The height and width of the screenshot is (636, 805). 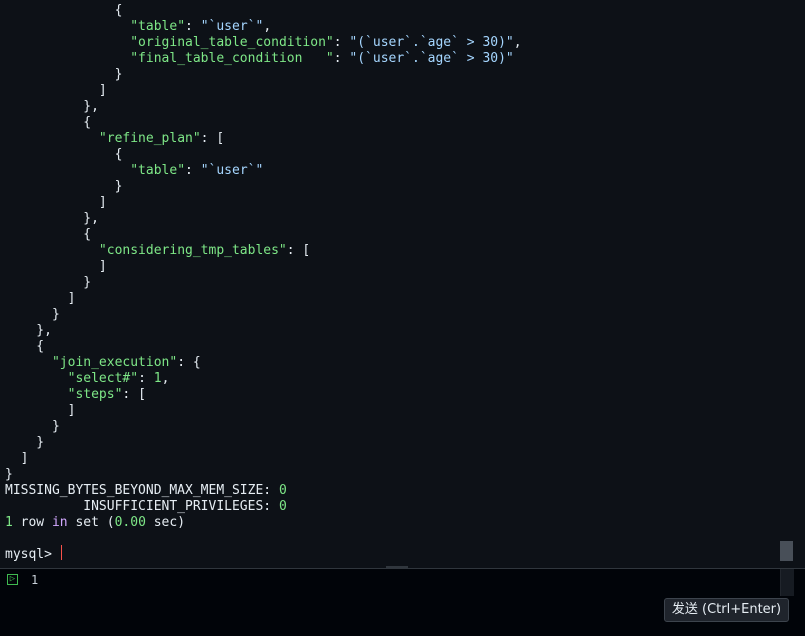 I want to click on terminal-line: "steps": [, so click(x=75, y=395).